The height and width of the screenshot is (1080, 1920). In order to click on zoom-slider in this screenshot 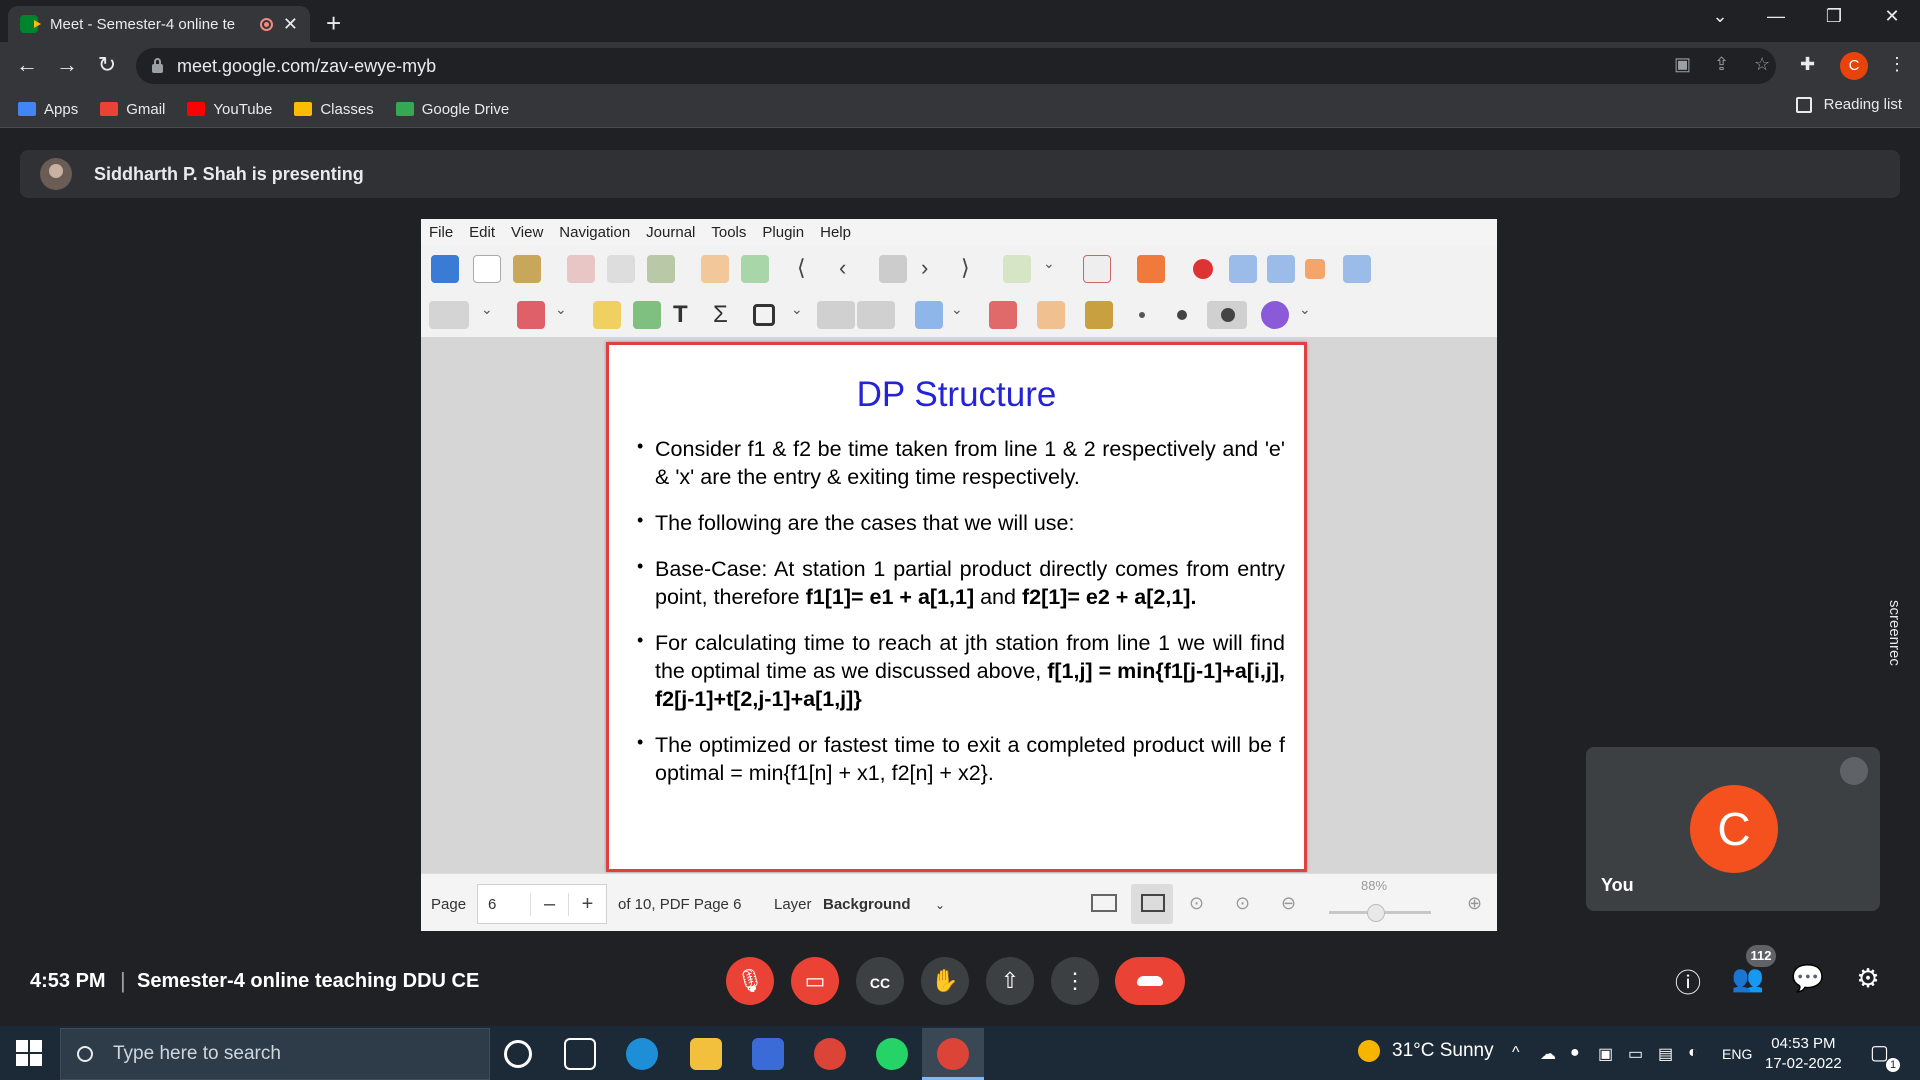, I will do `click(1380, 913)`.